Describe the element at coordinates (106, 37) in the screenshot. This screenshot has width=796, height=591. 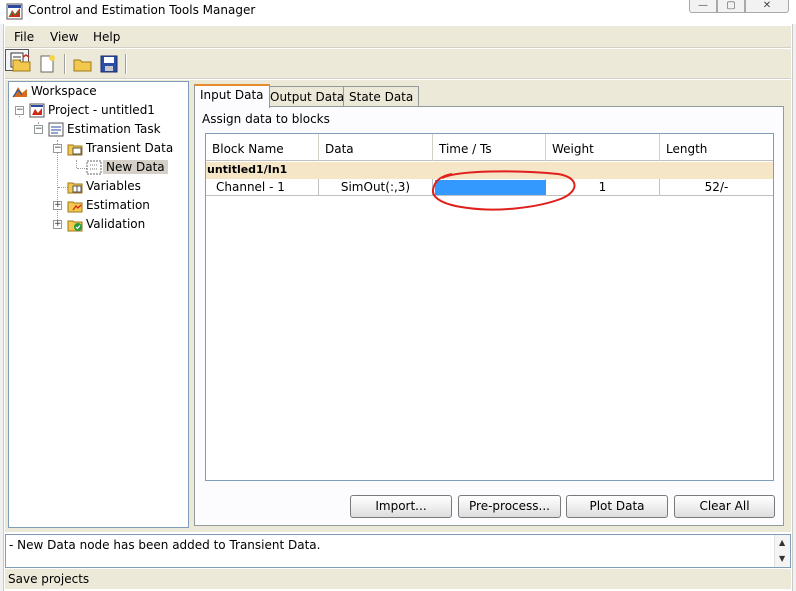
I see `menu-help: Help` at that location.